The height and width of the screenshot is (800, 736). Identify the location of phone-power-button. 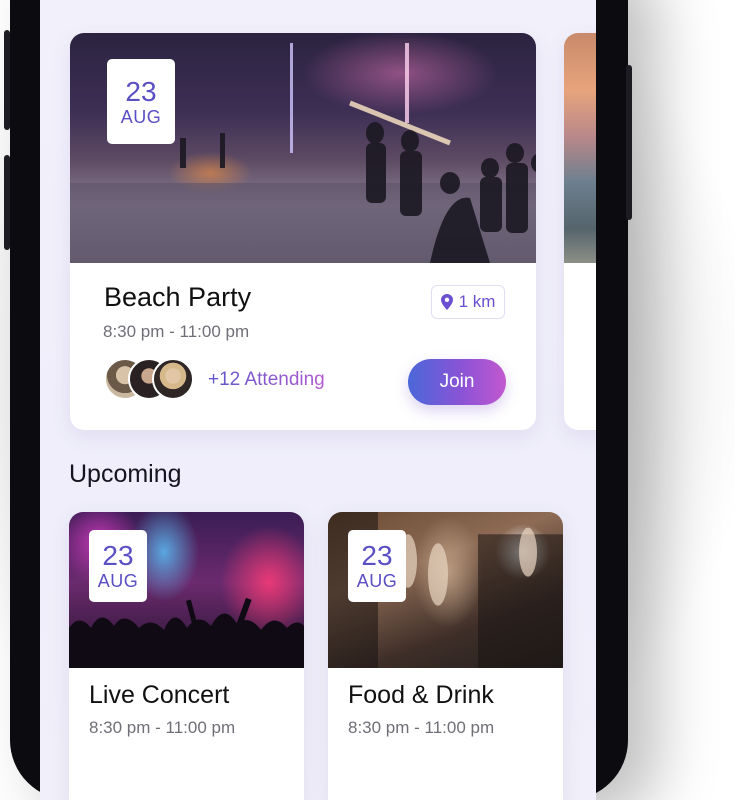
(629, 142).